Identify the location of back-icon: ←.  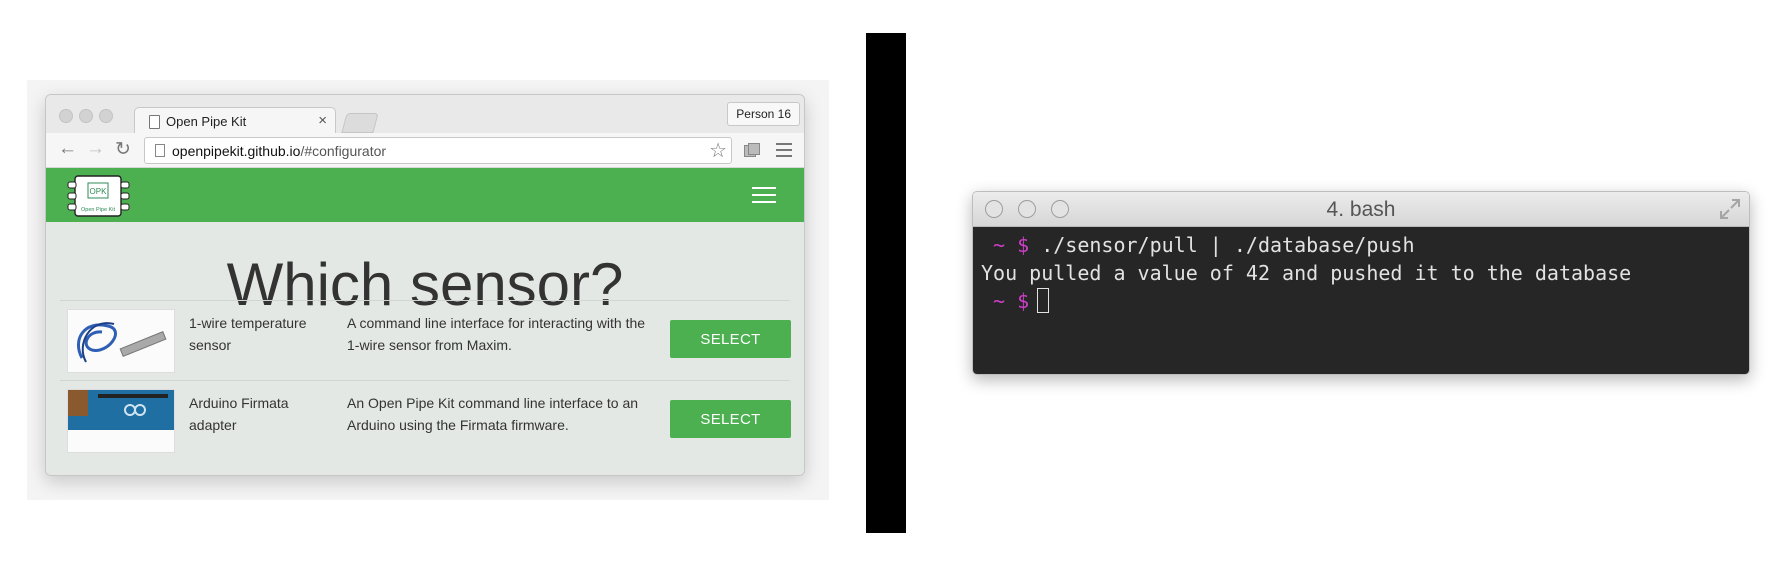
(67, 149).